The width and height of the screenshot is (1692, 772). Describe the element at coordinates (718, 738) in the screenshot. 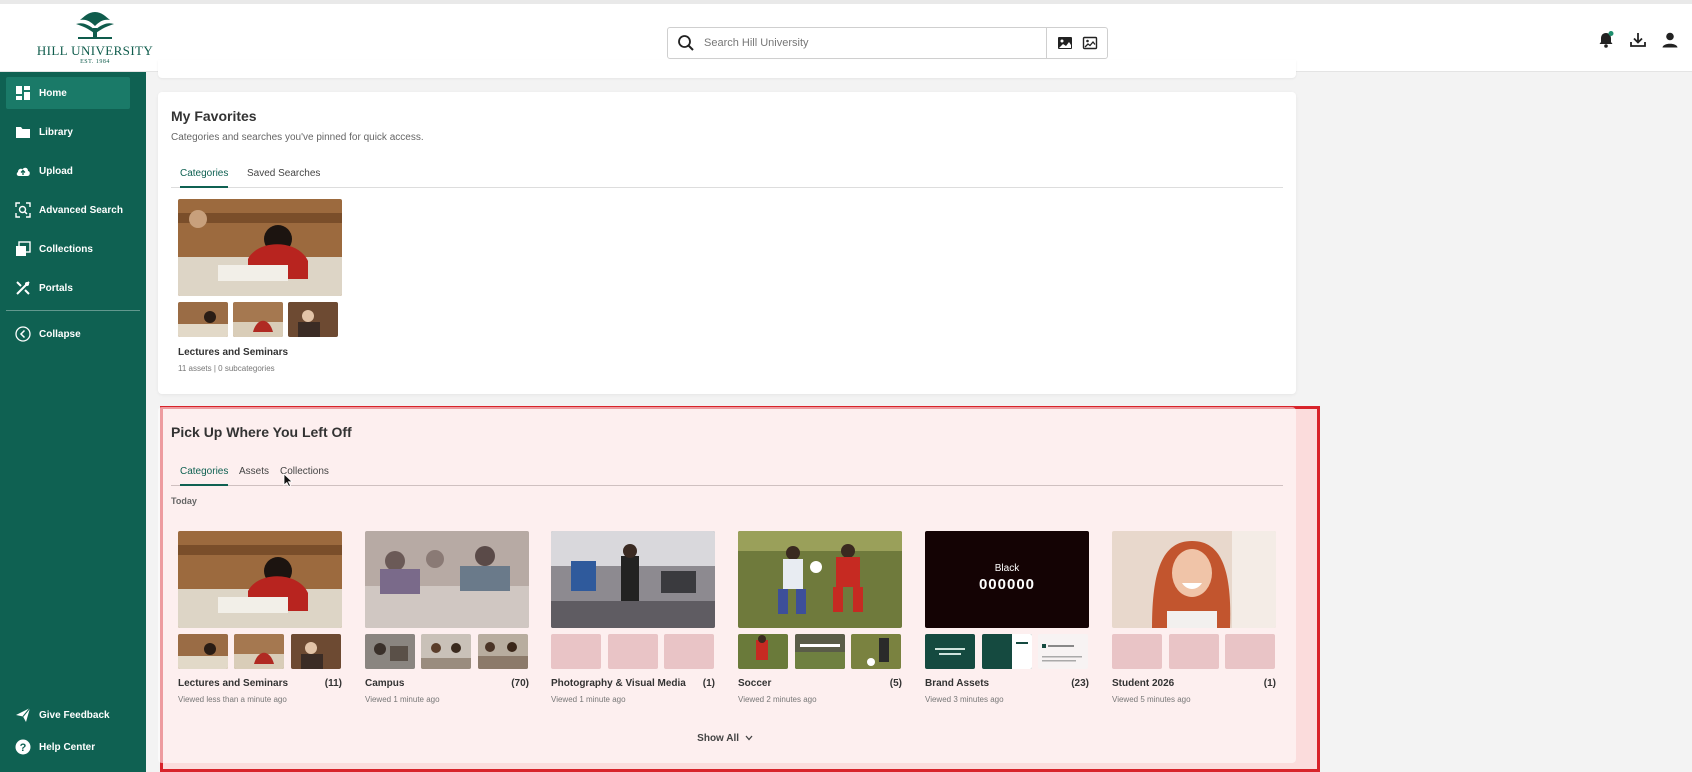

I see `show-all-label: Show All` at that location.